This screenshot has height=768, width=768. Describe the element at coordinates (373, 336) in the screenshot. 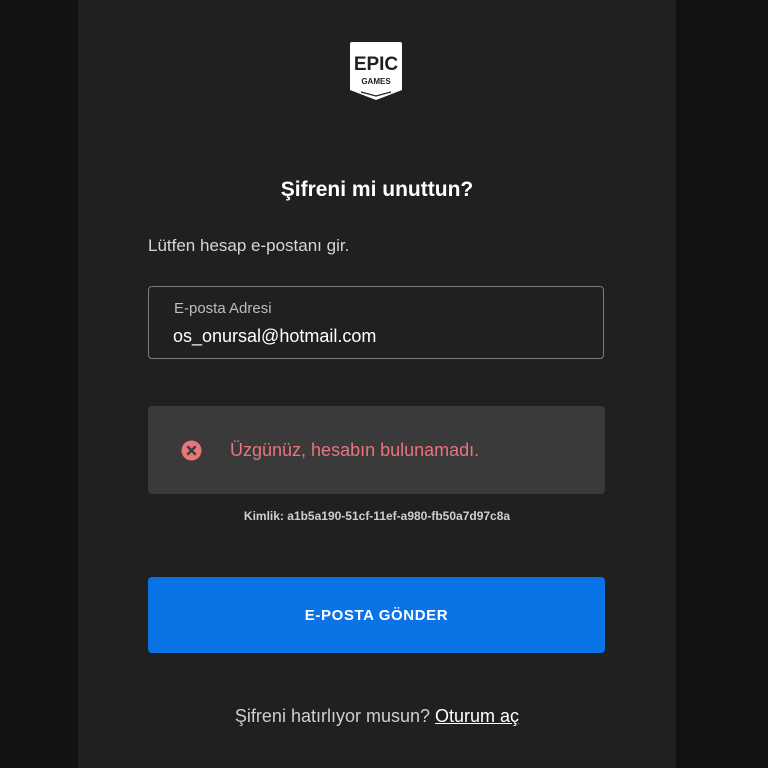

I see `email-input` at that location.